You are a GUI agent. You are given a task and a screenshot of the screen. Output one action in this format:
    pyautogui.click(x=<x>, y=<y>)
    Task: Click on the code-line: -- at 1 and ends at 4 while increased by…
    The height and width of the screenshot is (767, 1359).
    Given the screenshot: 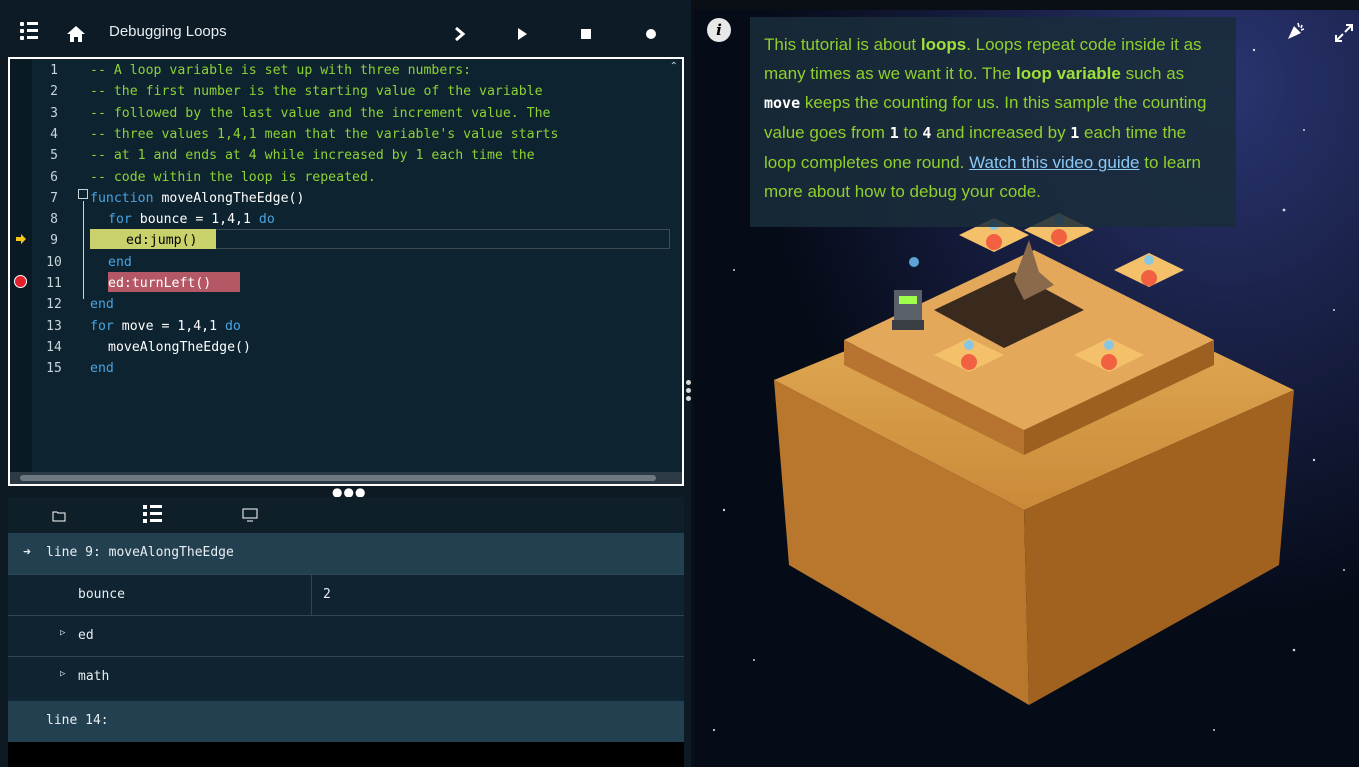 What is the action you would take?
    pyautogui.click(x=312, y=155)
    